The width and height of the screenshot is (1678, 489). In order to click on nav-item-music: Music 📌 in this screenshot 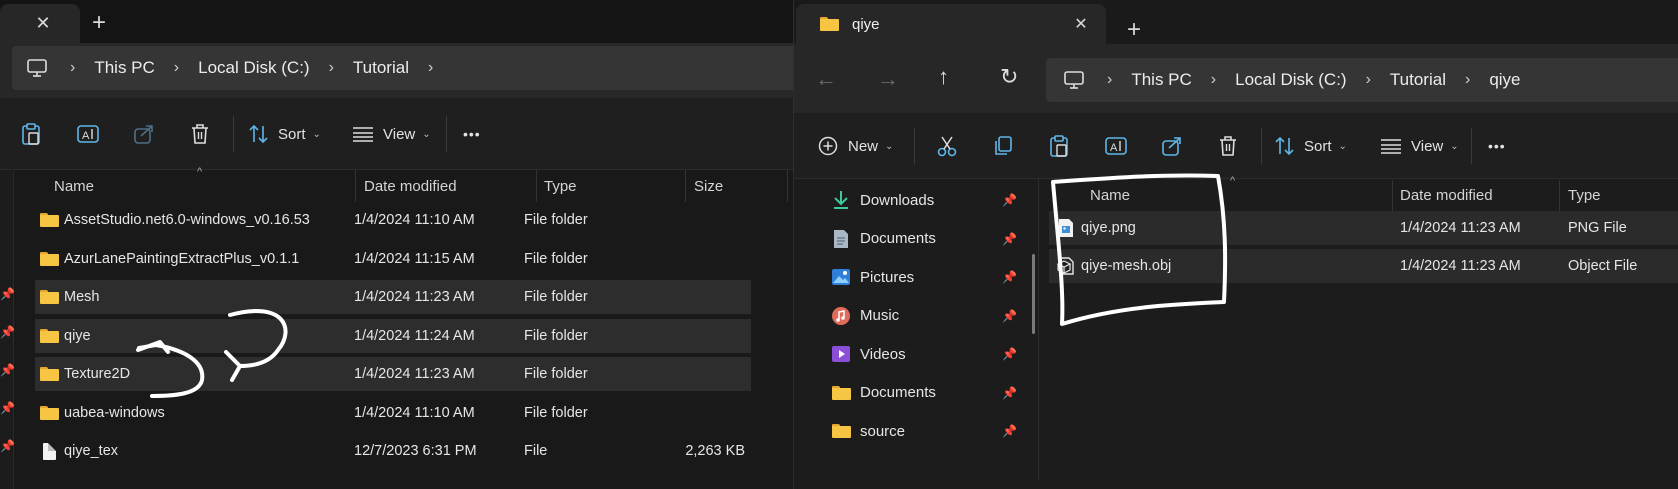, I will do `click(909, 316)`.